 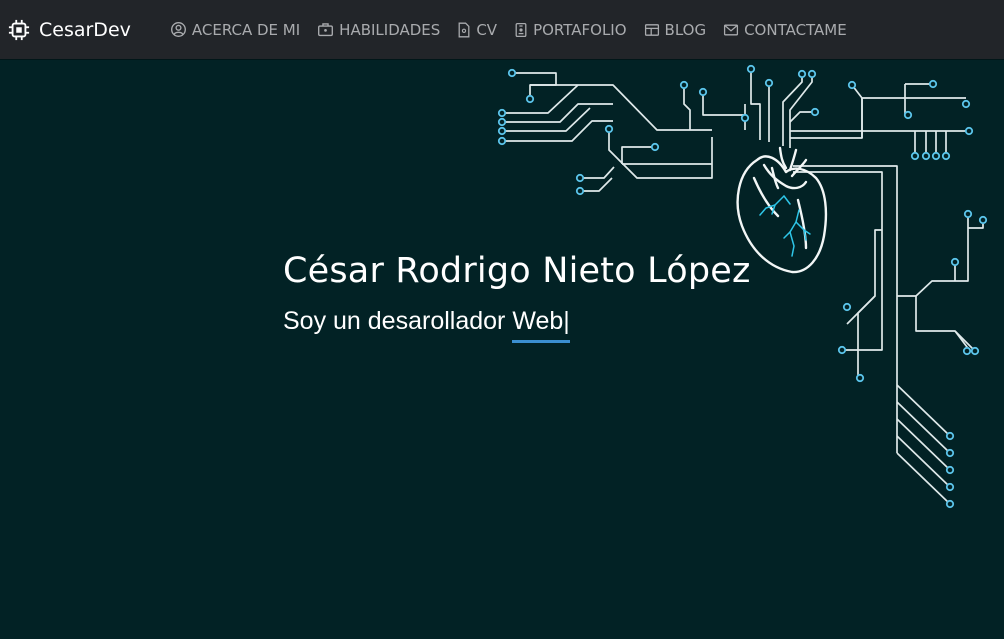 I want to click on nav-item-acerca: ACERCA DE MI, so click(x=235, y=30).